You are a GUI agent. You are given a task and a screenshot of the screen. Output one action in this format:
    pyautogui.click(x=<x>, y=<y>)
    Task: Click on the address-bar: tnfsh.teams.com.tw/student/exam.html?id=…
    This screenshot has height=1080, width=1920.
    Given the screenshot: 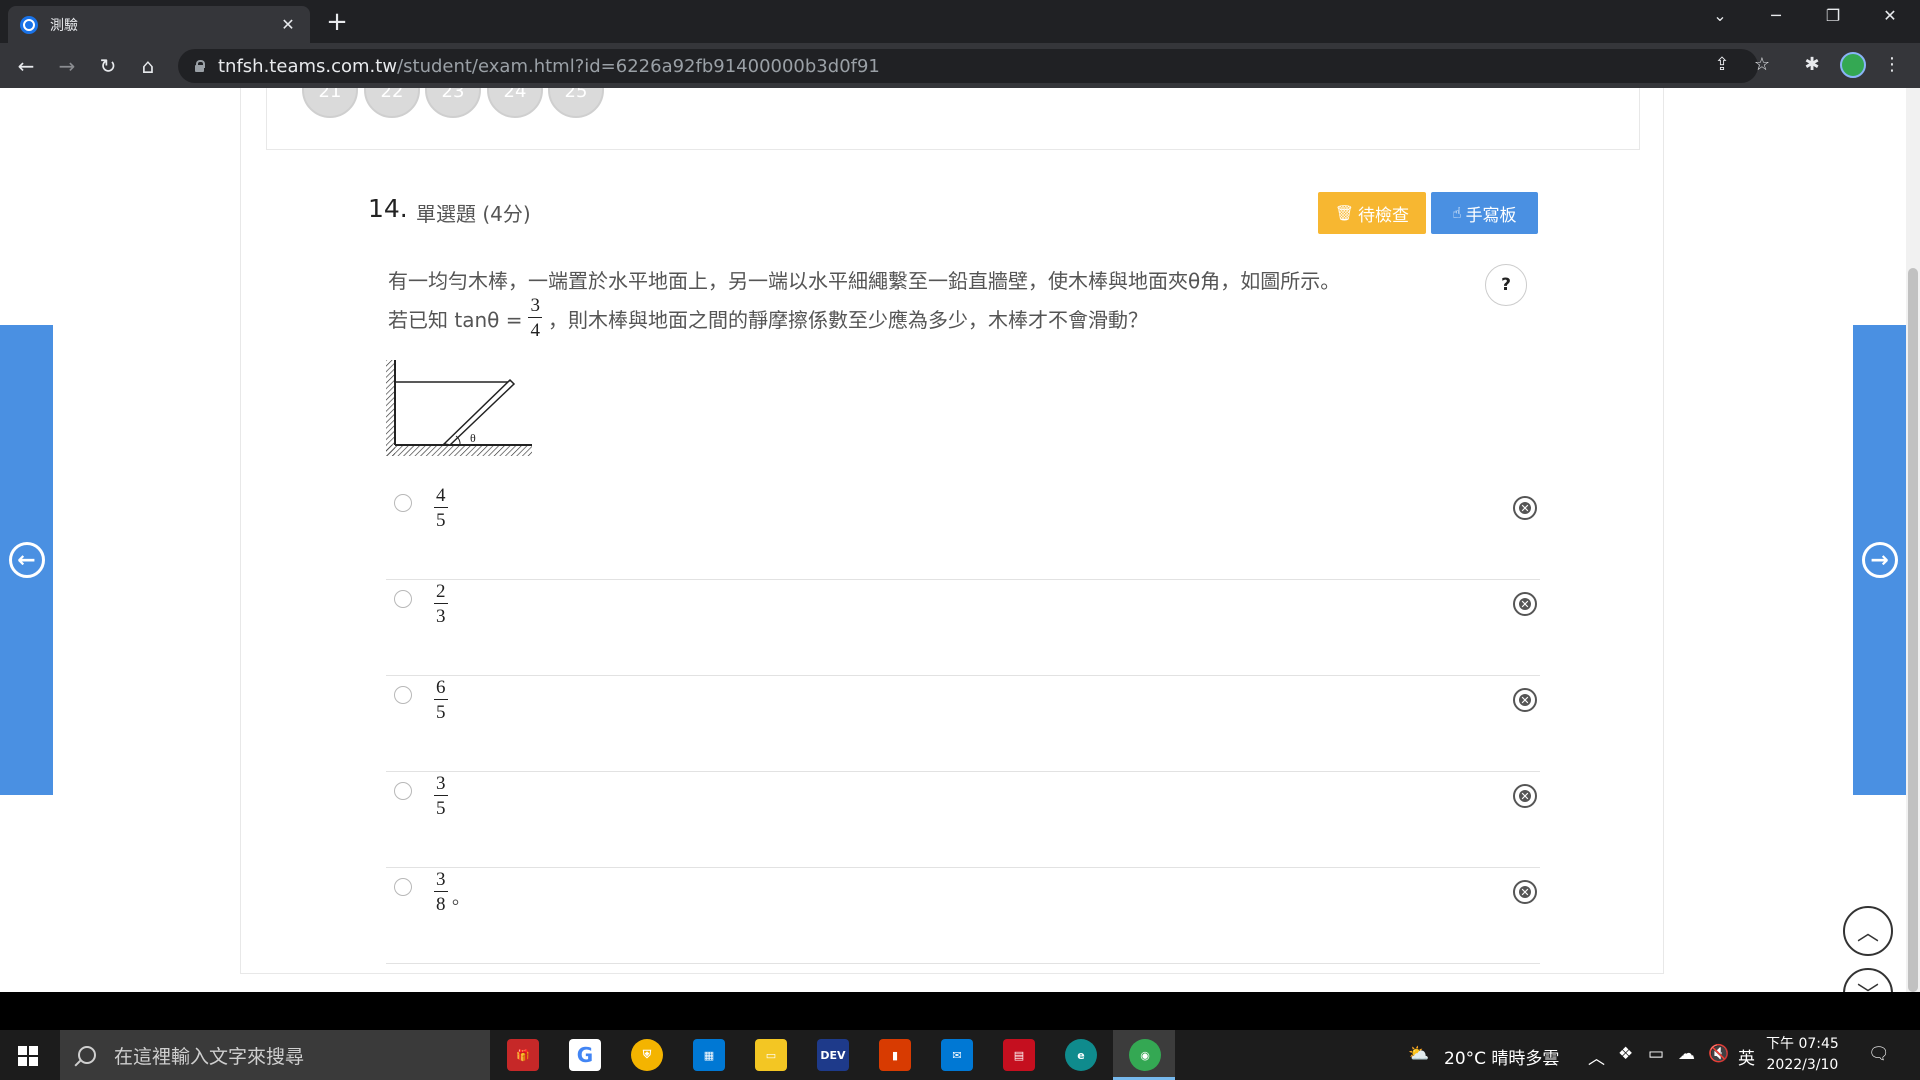 What is the action you would take?
    pyautogui.click(x=968, y=66)
    